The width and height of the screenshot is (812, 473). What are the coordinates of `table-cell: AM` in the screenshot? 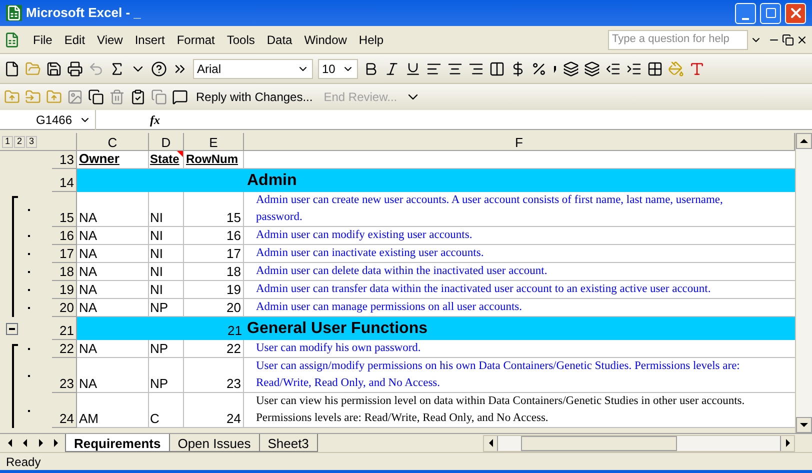 It's located at (113, 410).